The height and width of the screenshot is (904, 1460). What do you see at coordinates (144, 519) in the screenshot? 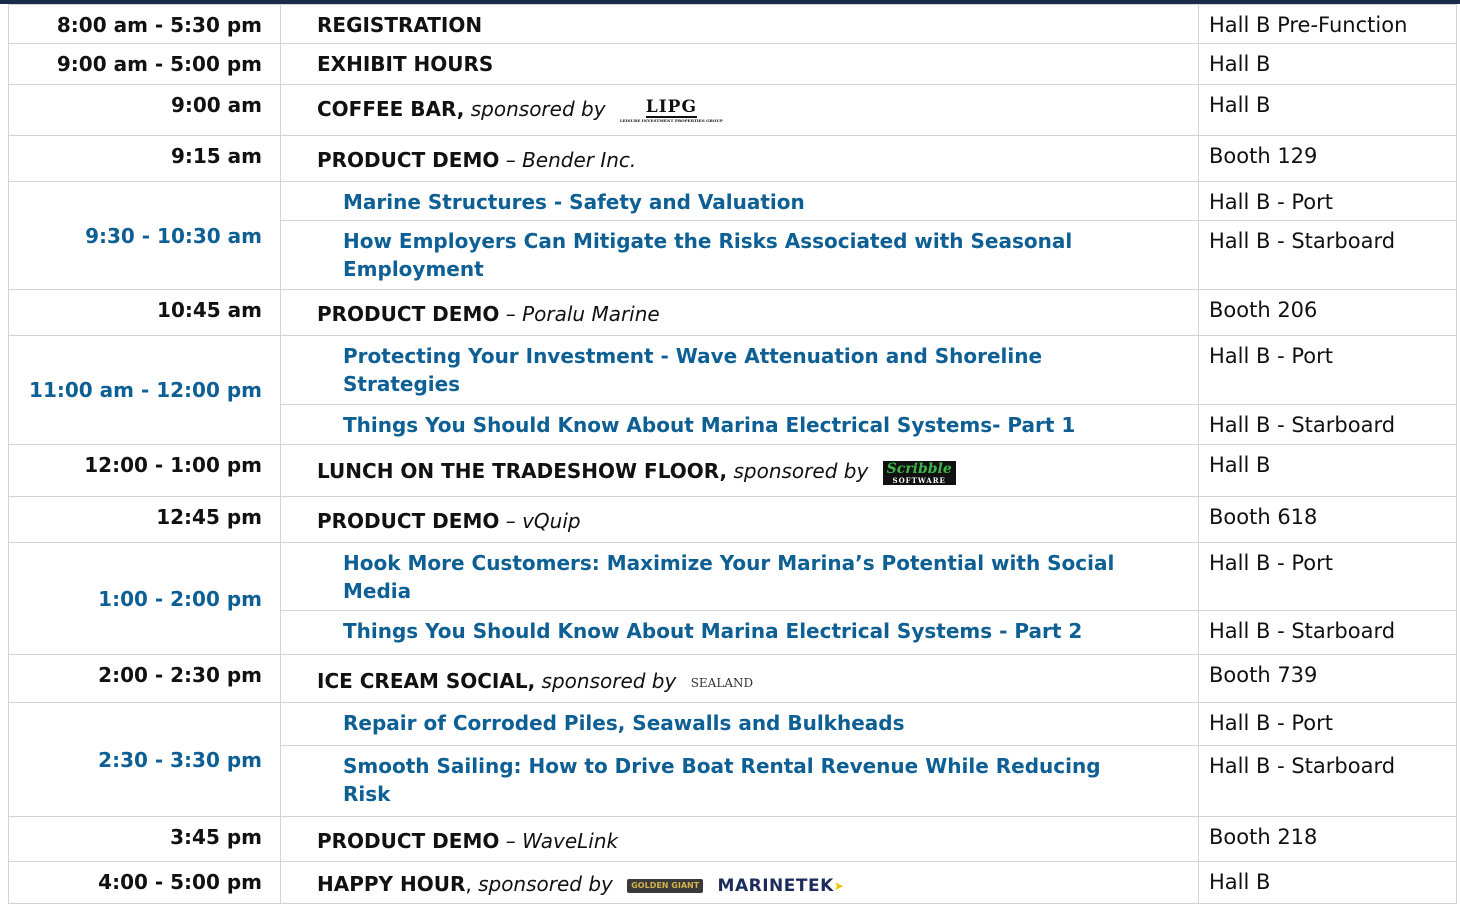
I see `time-cell: 12:45 pm` at bounding box center [144, 519].